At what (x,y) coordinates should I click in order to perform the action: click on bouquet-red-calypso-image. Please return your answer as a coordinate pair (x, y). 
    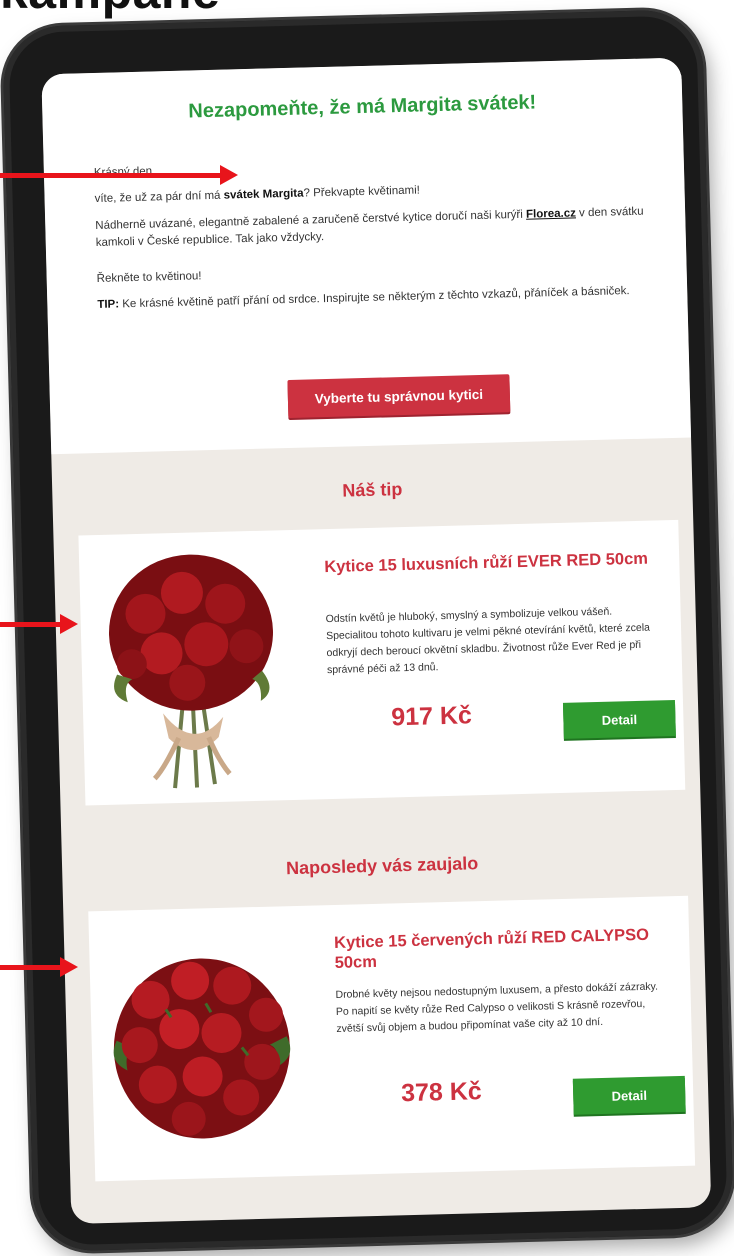
    Looking at the image, I should click on (202, 1048).